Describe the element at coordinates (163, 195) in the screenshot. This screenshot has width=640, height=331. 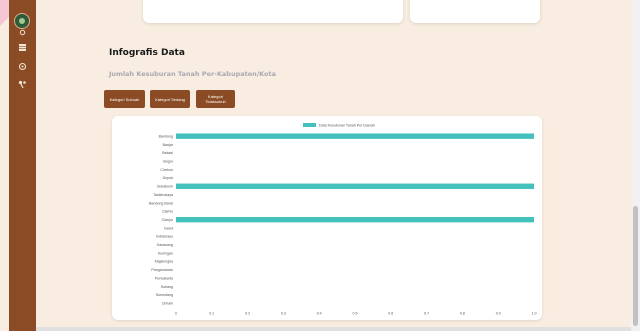
I see `category-label: Tasikmalaya` at that location.